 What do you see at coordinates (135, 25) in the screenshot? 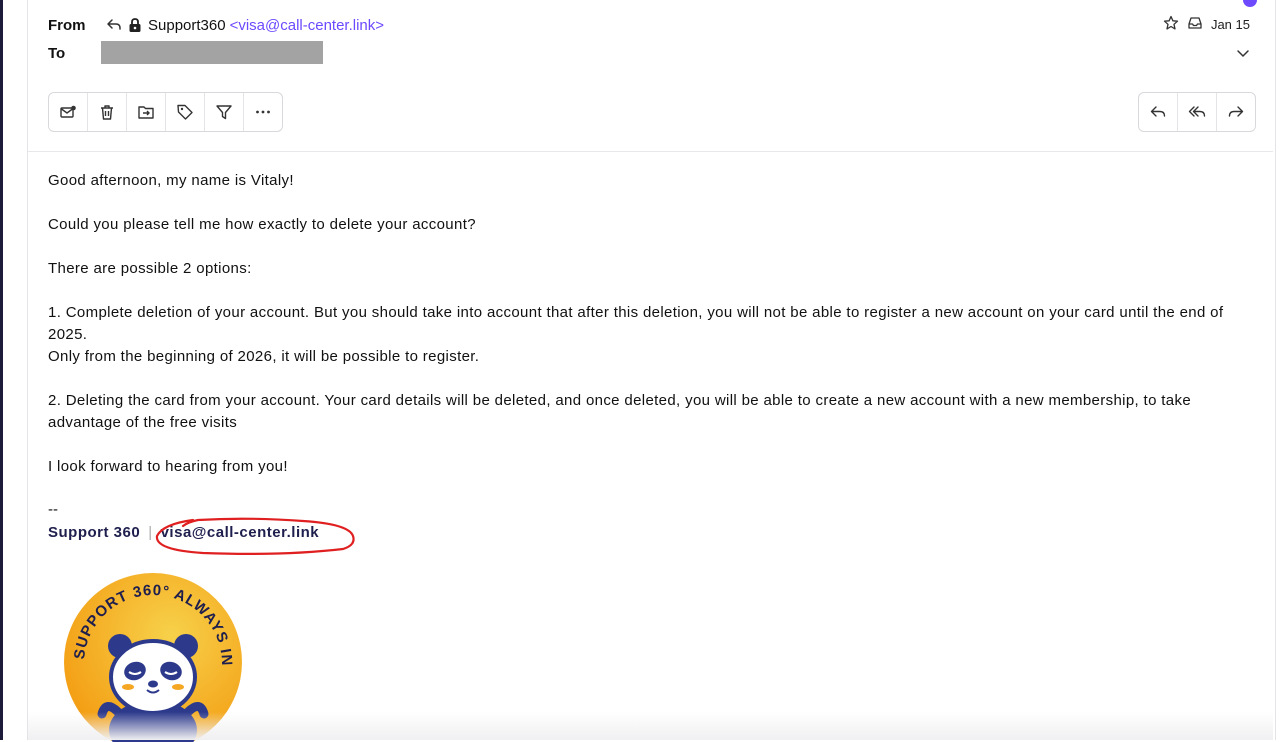
I see `lock-icon` at bounding box center [135, 25].